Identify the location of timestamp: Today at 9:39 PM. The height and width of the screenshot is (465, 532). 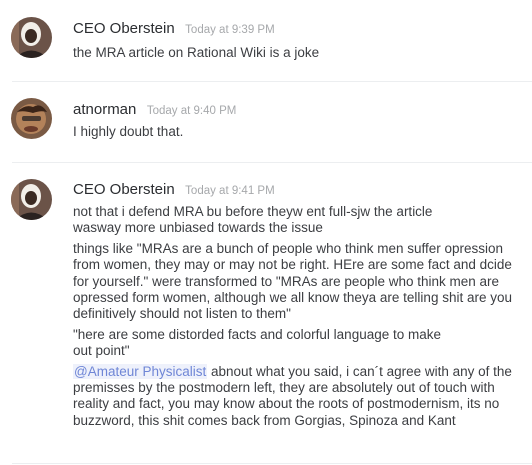
(230, 30).